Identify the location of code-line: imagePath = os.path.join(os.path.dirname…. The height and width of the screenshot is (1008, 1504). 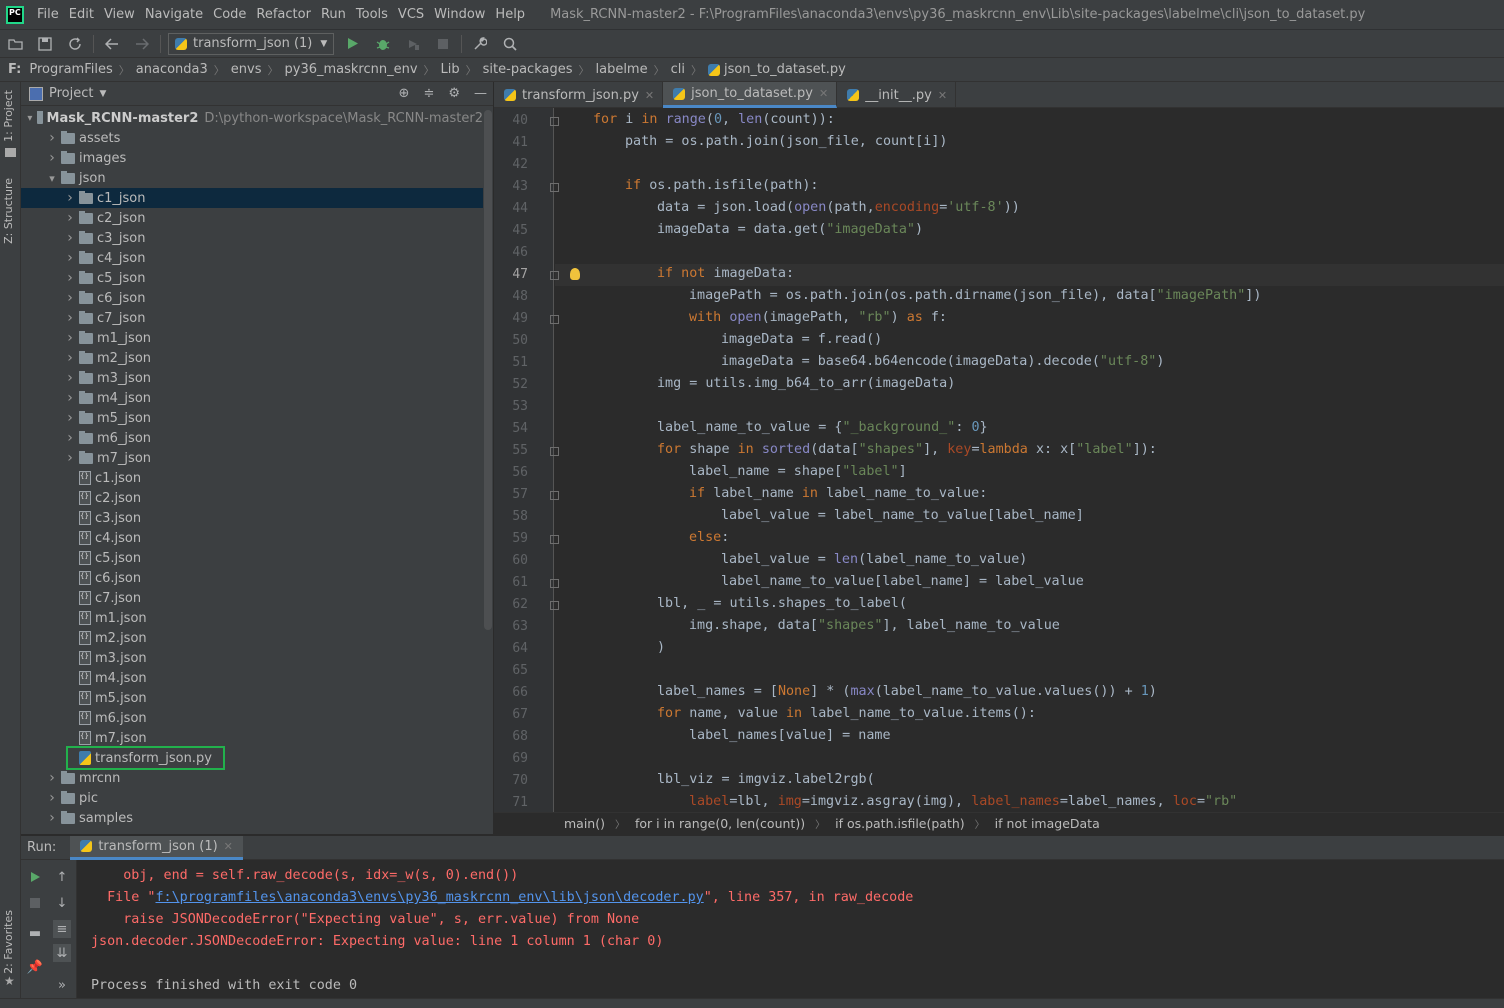
(975, 295).